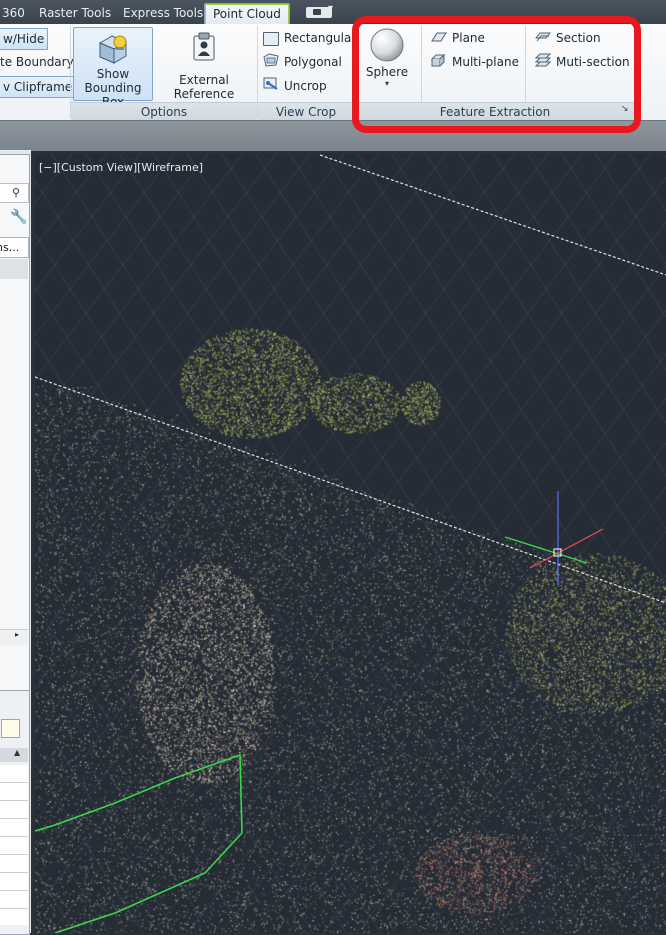 The width and height of the screenshot is (666, 935). I want to click on palette-table-rows, so click(14, 845).